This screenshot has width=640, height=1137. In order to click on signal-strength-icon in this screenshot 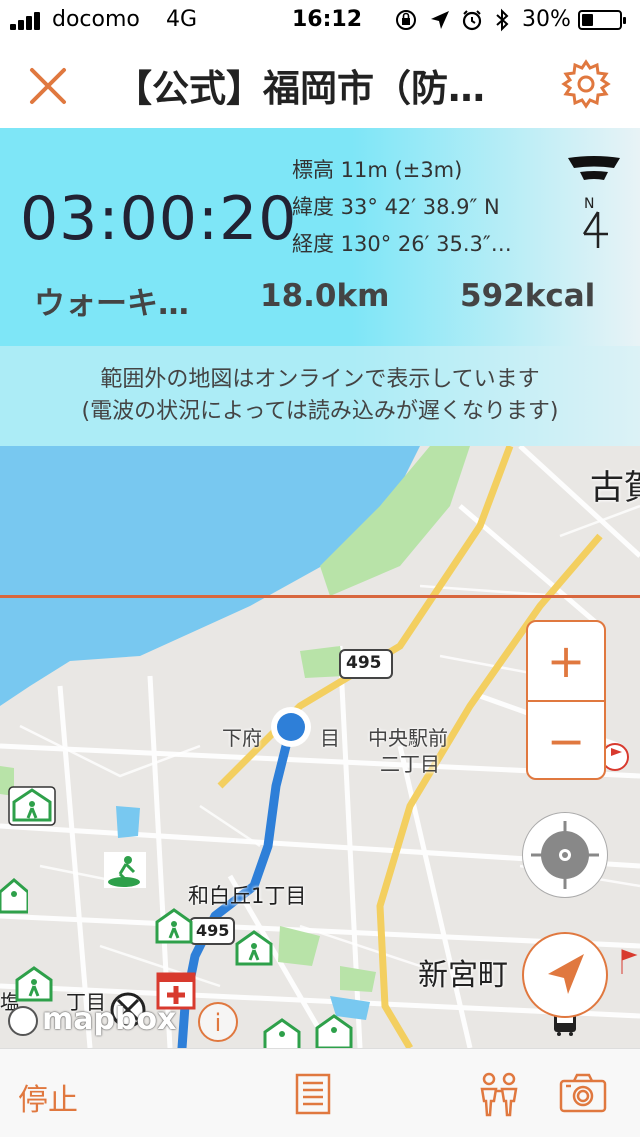, I will do `click(594, 168)`.